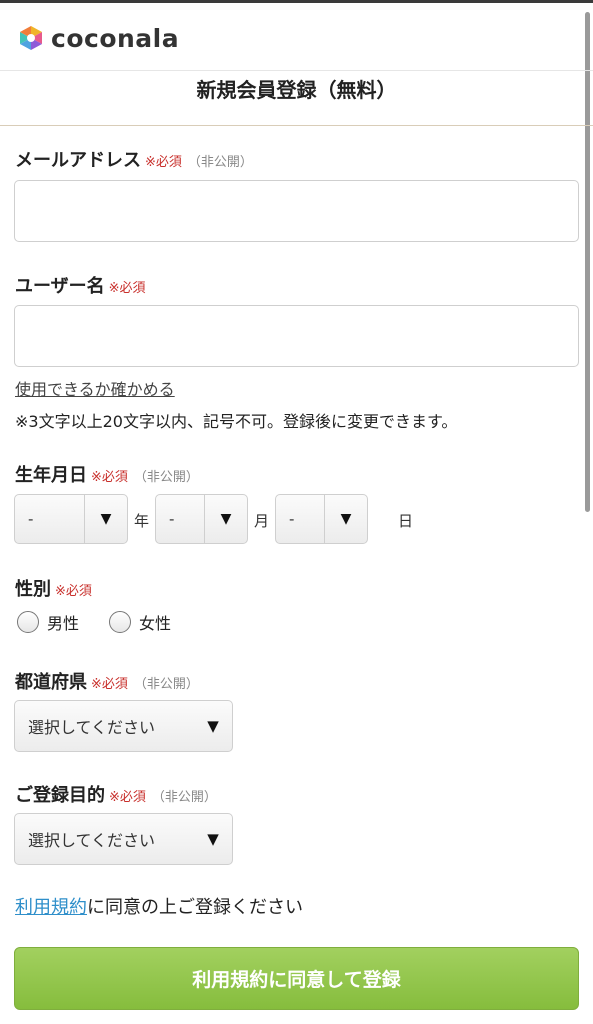 This screenshot has height=1024, width=593. Describe the element at coordinates (292, 519) in the screenshot. I see `birth-day-value: -` at that location.